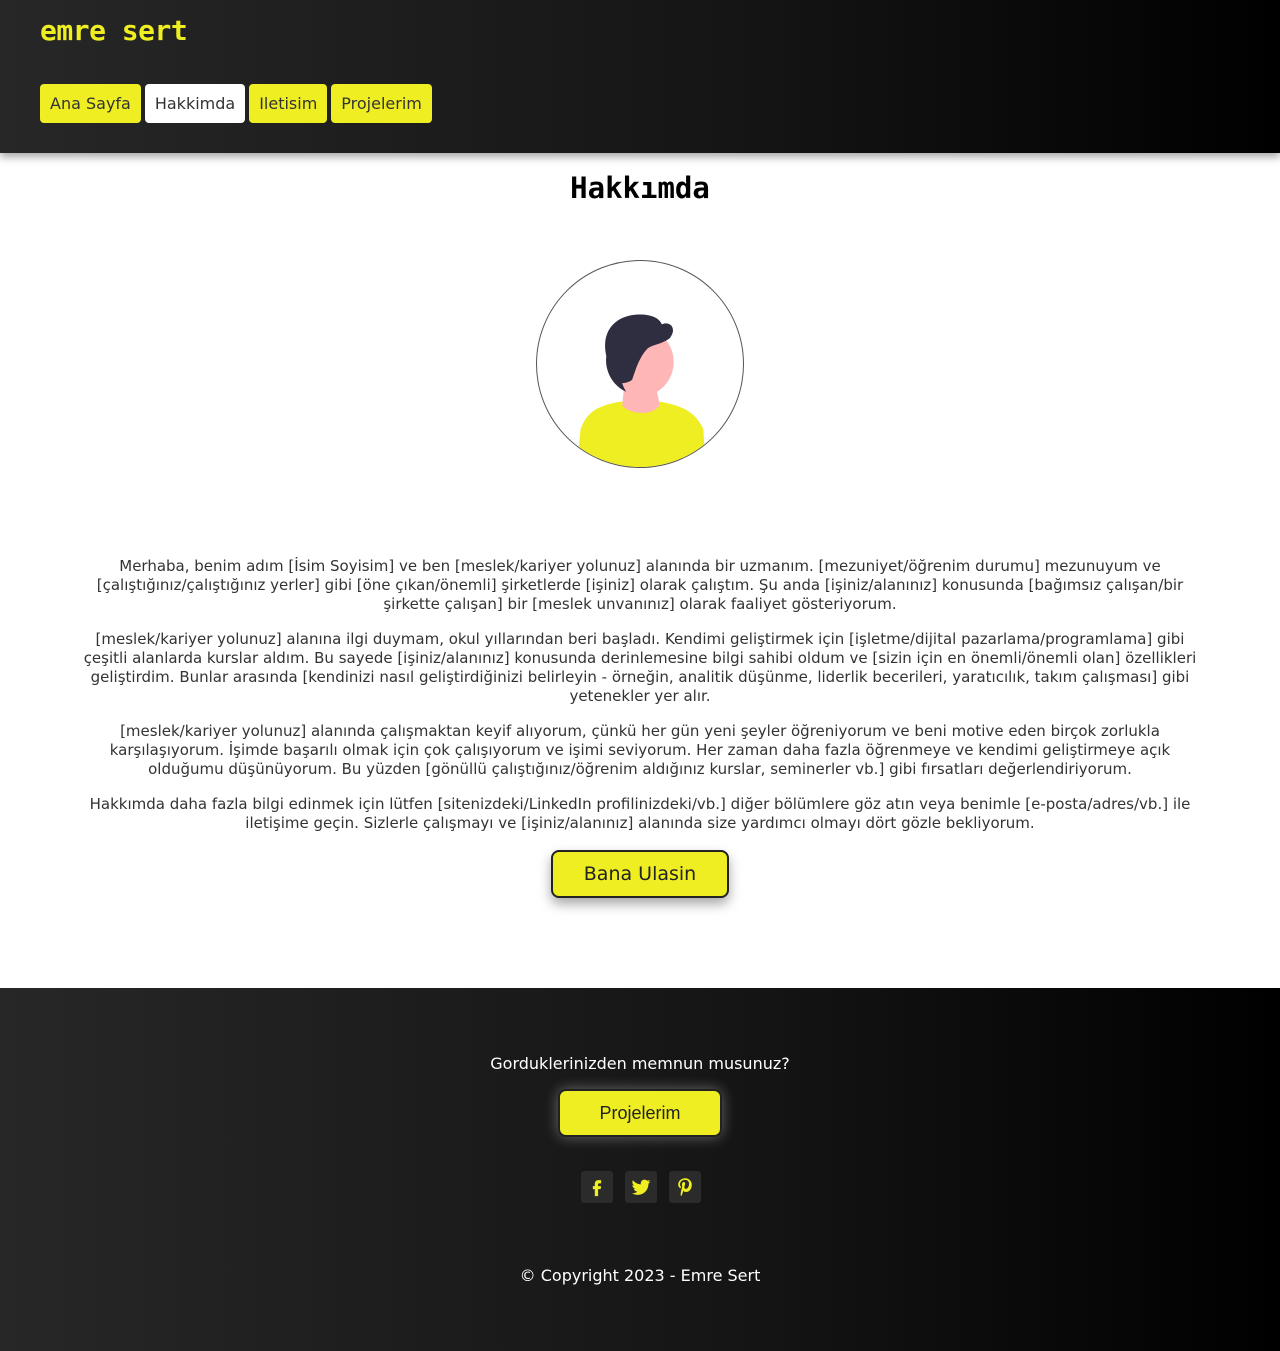 This screenshot has height=1351, width=1280. Describe the element at coordinates (640, 1275) in the screenshot. I see `copyright-text: © Copyright 2023 - Emre Sert` at that location.